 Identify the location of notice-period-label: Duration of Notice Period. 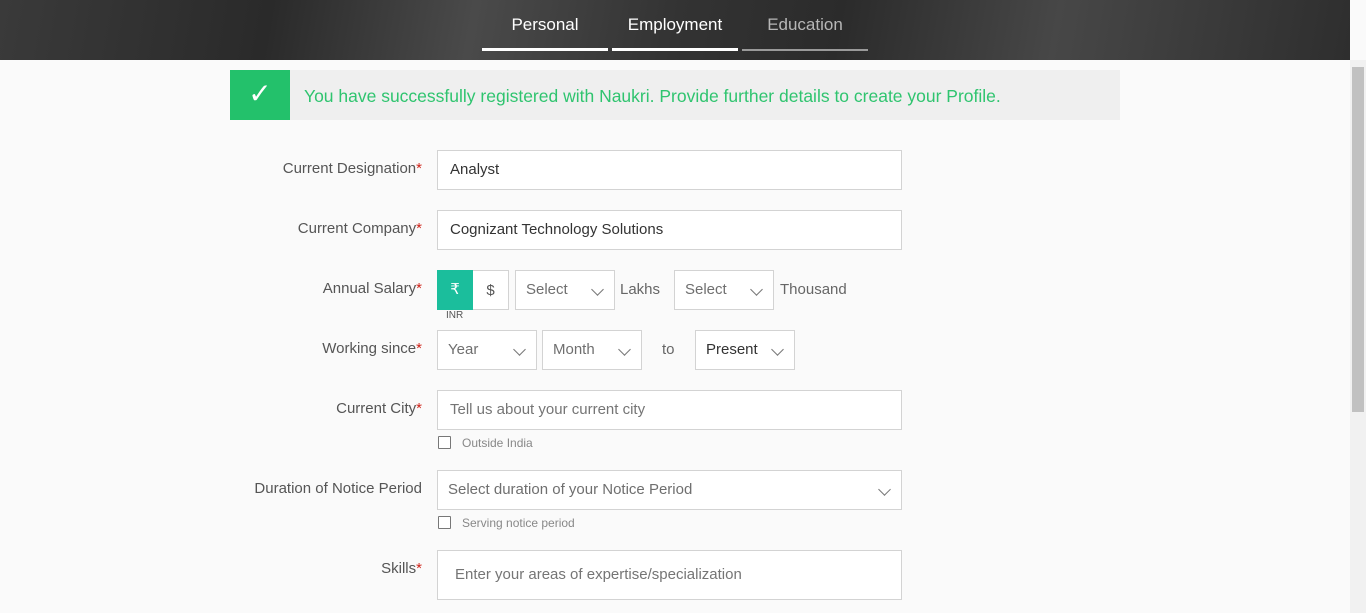
(327, 488).